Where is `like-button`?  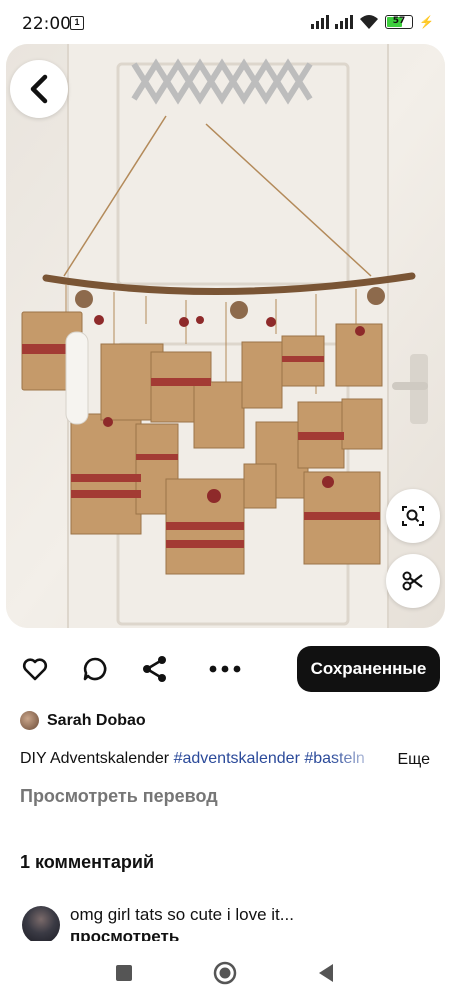 like-button is located at coordinates (35, 669).